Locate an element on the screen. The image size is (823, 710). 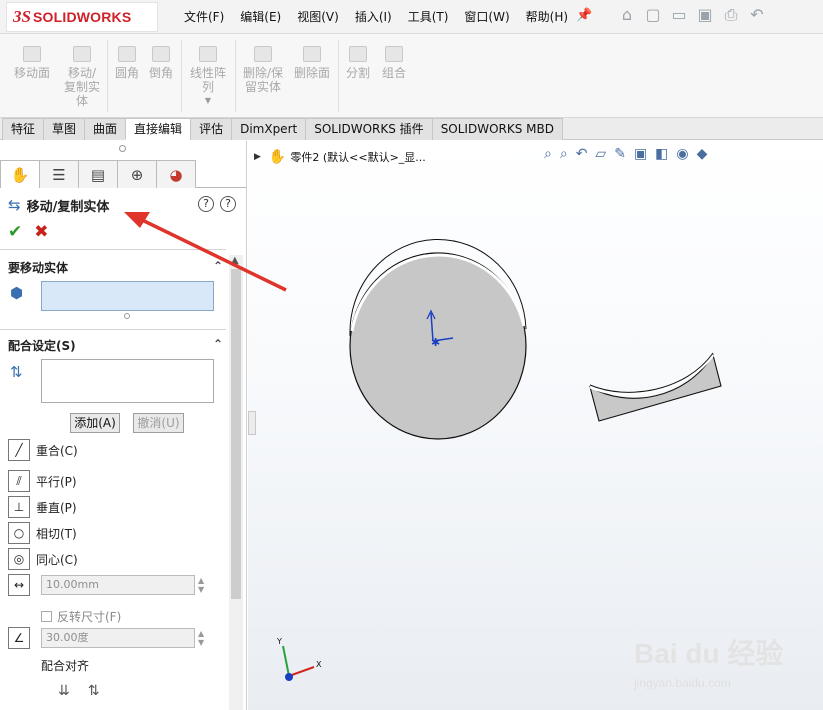
configuration-manager-tab: ▤ is located at coordinates (98, 174).